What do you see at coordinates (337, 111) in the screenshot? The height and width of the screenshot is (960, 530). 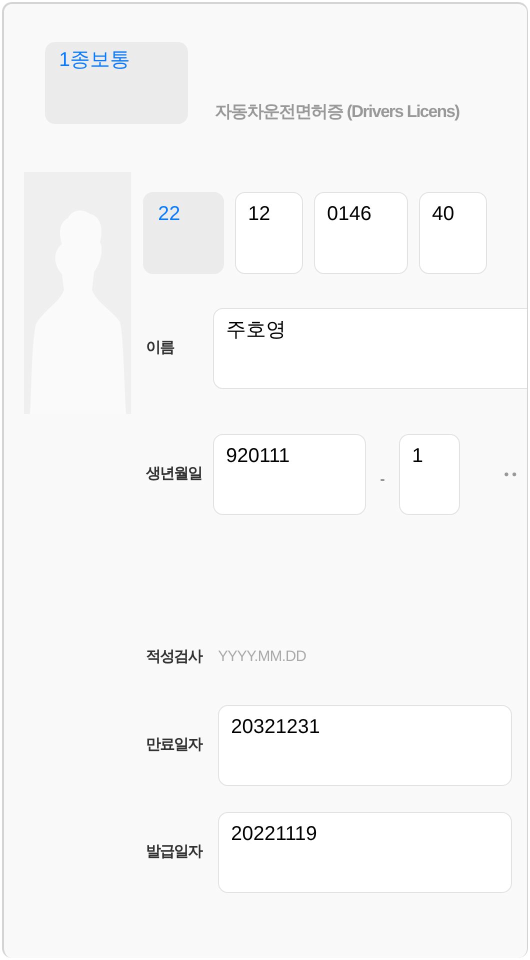 I see `card-title: 자동차운전면허증 (Drivers Licens)` at bounding box center [337, 111].